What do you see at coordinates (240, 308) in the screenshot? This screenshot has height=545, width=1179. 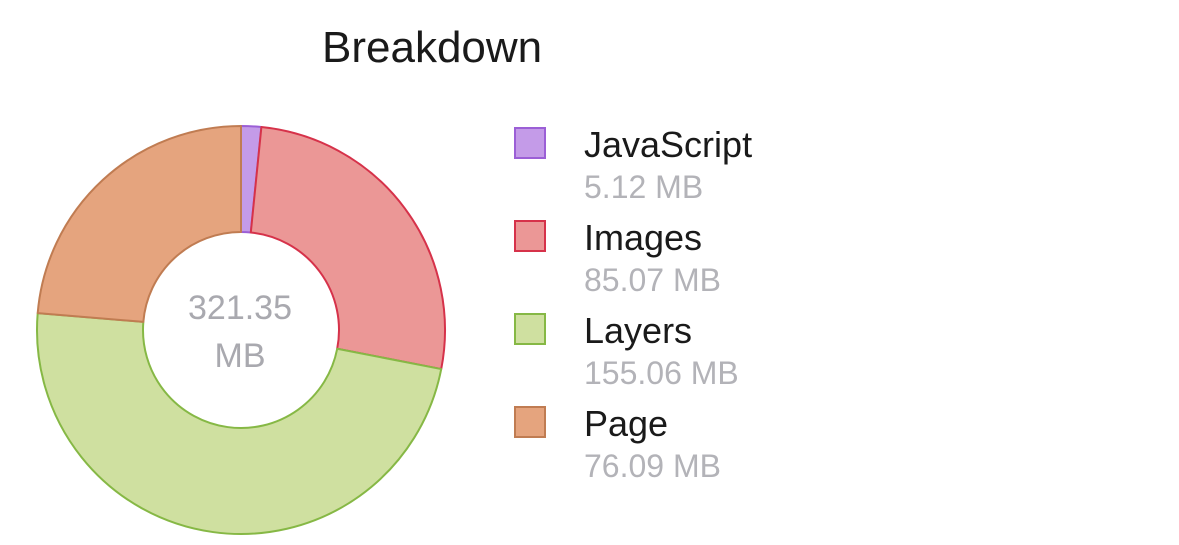 I see `donut-center-value: 321.35` at bounding box center [240, 308].